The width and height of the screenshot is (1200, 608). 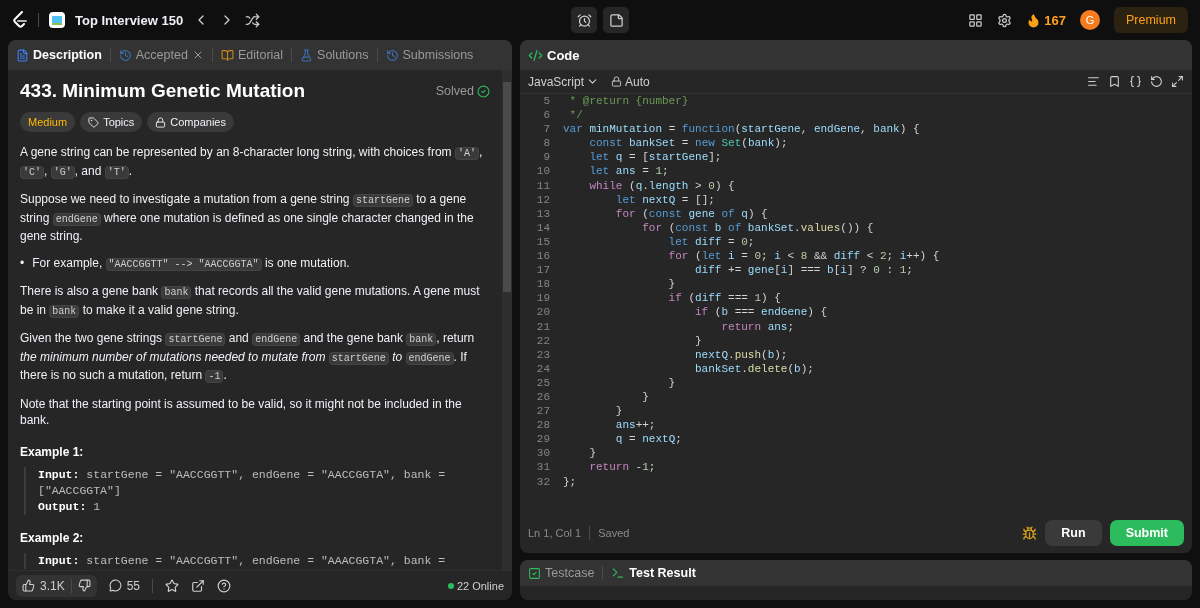 I want to click on code-line: for (const gene of q) {, so click(x=691, y=213).